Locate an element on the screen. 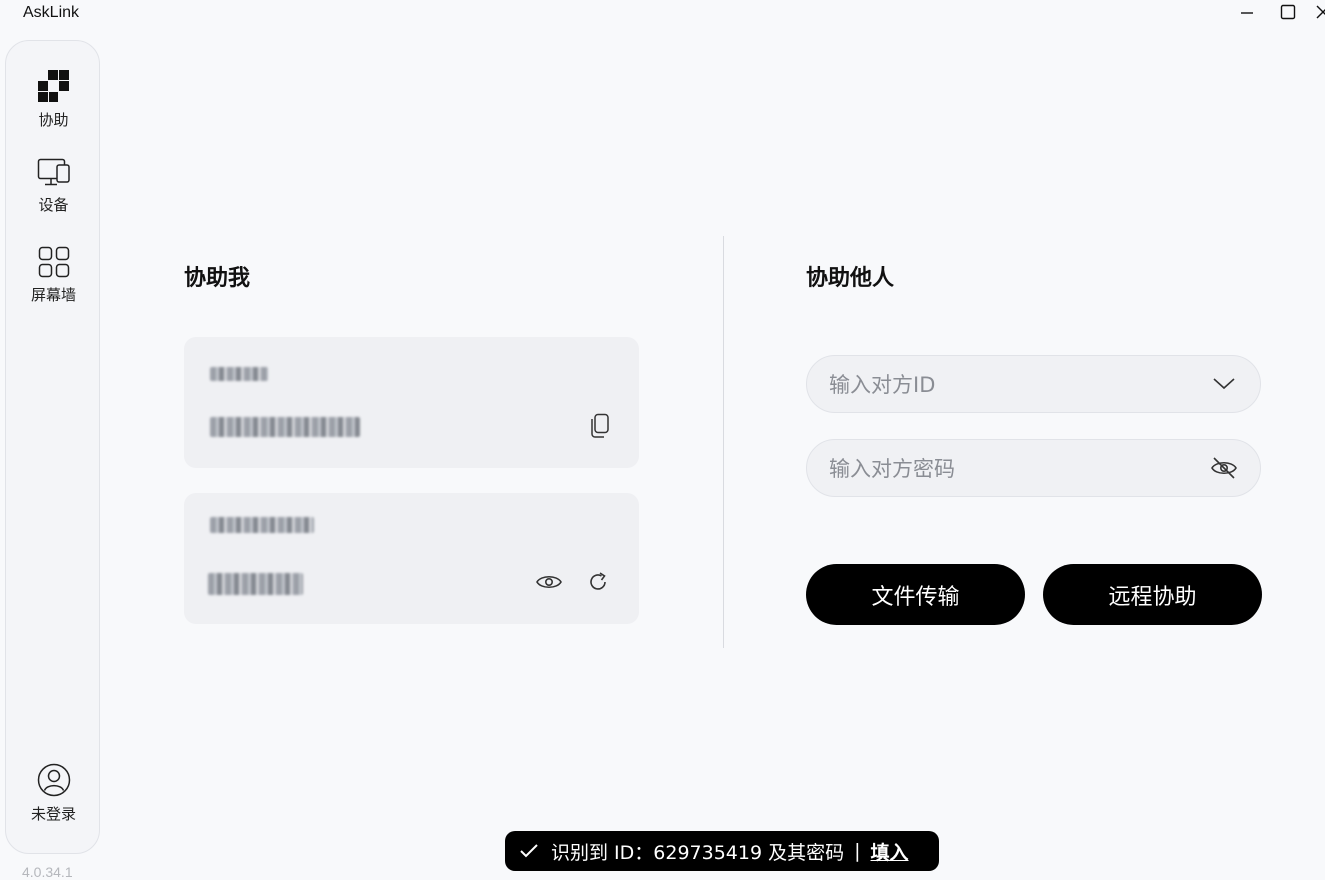 The image size is (1325, 880). maximize-button is located at coordinates (1288, 12).